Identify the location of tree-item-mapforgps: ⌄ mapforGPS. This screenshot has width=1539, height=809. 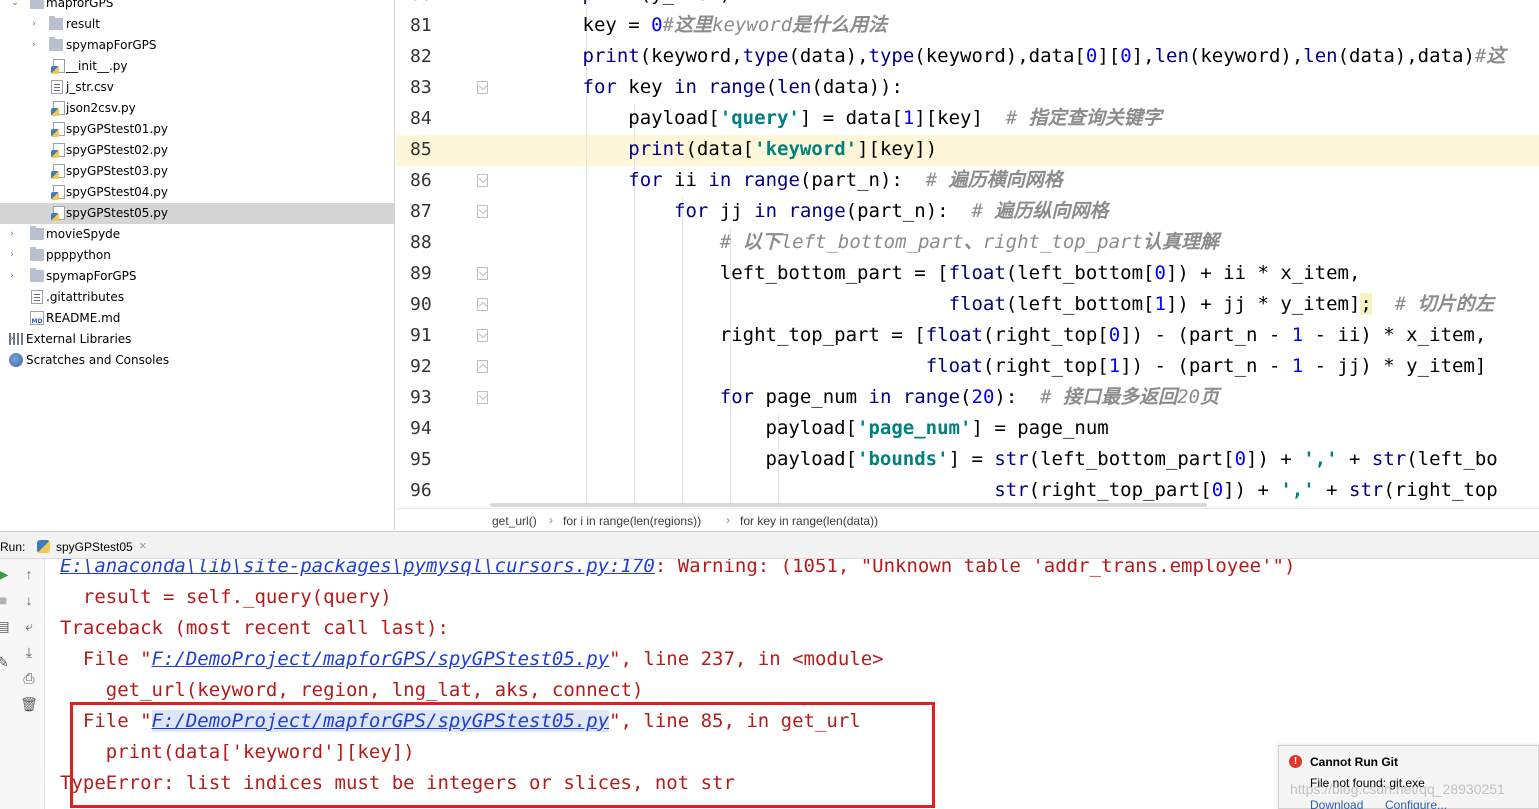
(197, 7).